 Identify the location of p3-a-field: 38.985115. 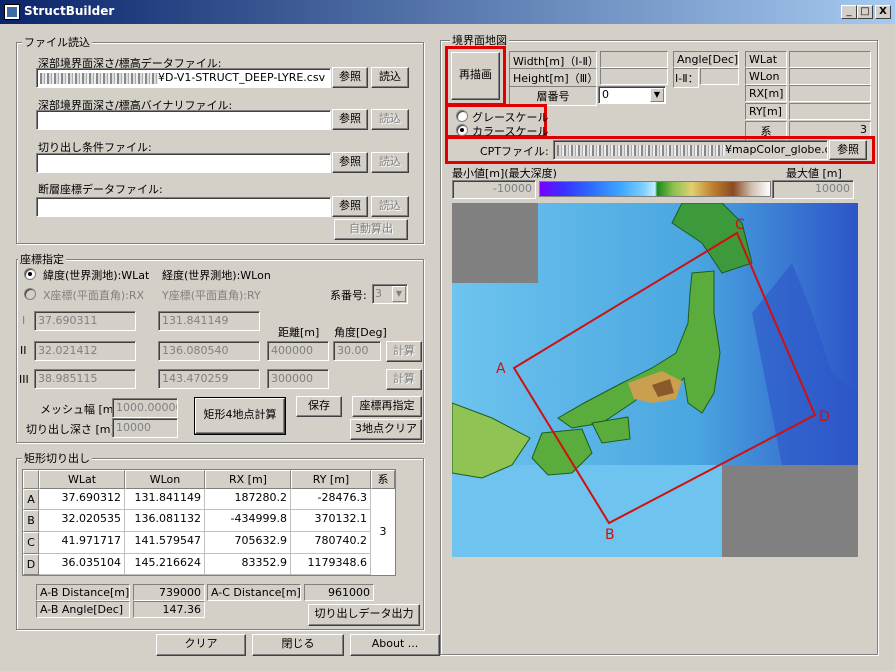
(85, 379).